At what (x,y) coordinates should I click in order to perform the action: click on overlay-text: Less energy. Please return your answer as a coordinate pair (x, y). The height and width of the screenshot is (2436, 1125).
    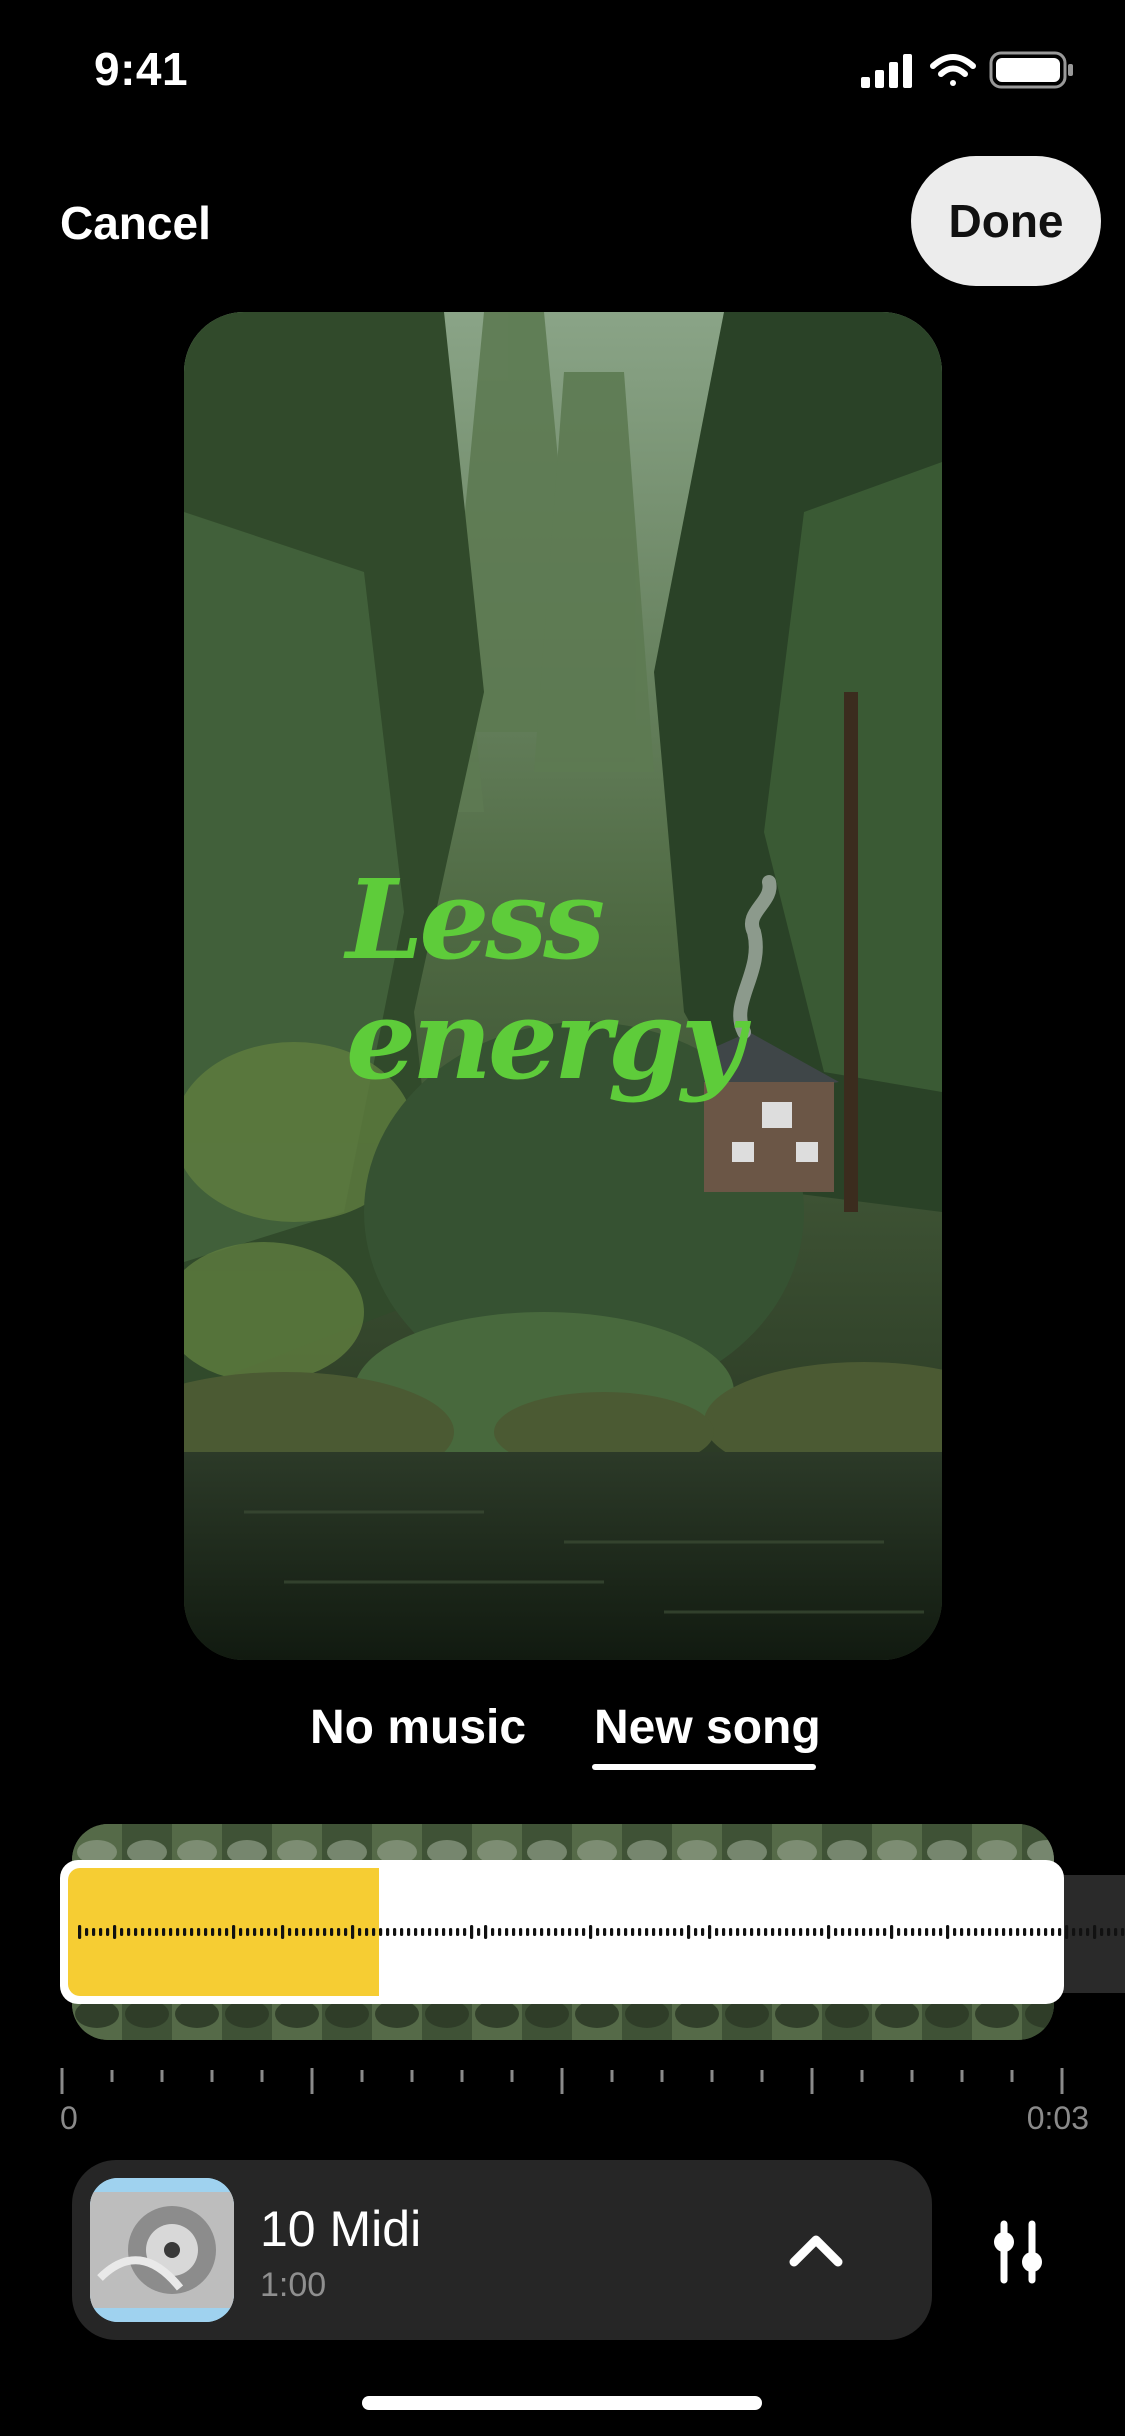
    Looking at the image, I should click on (576, 980).